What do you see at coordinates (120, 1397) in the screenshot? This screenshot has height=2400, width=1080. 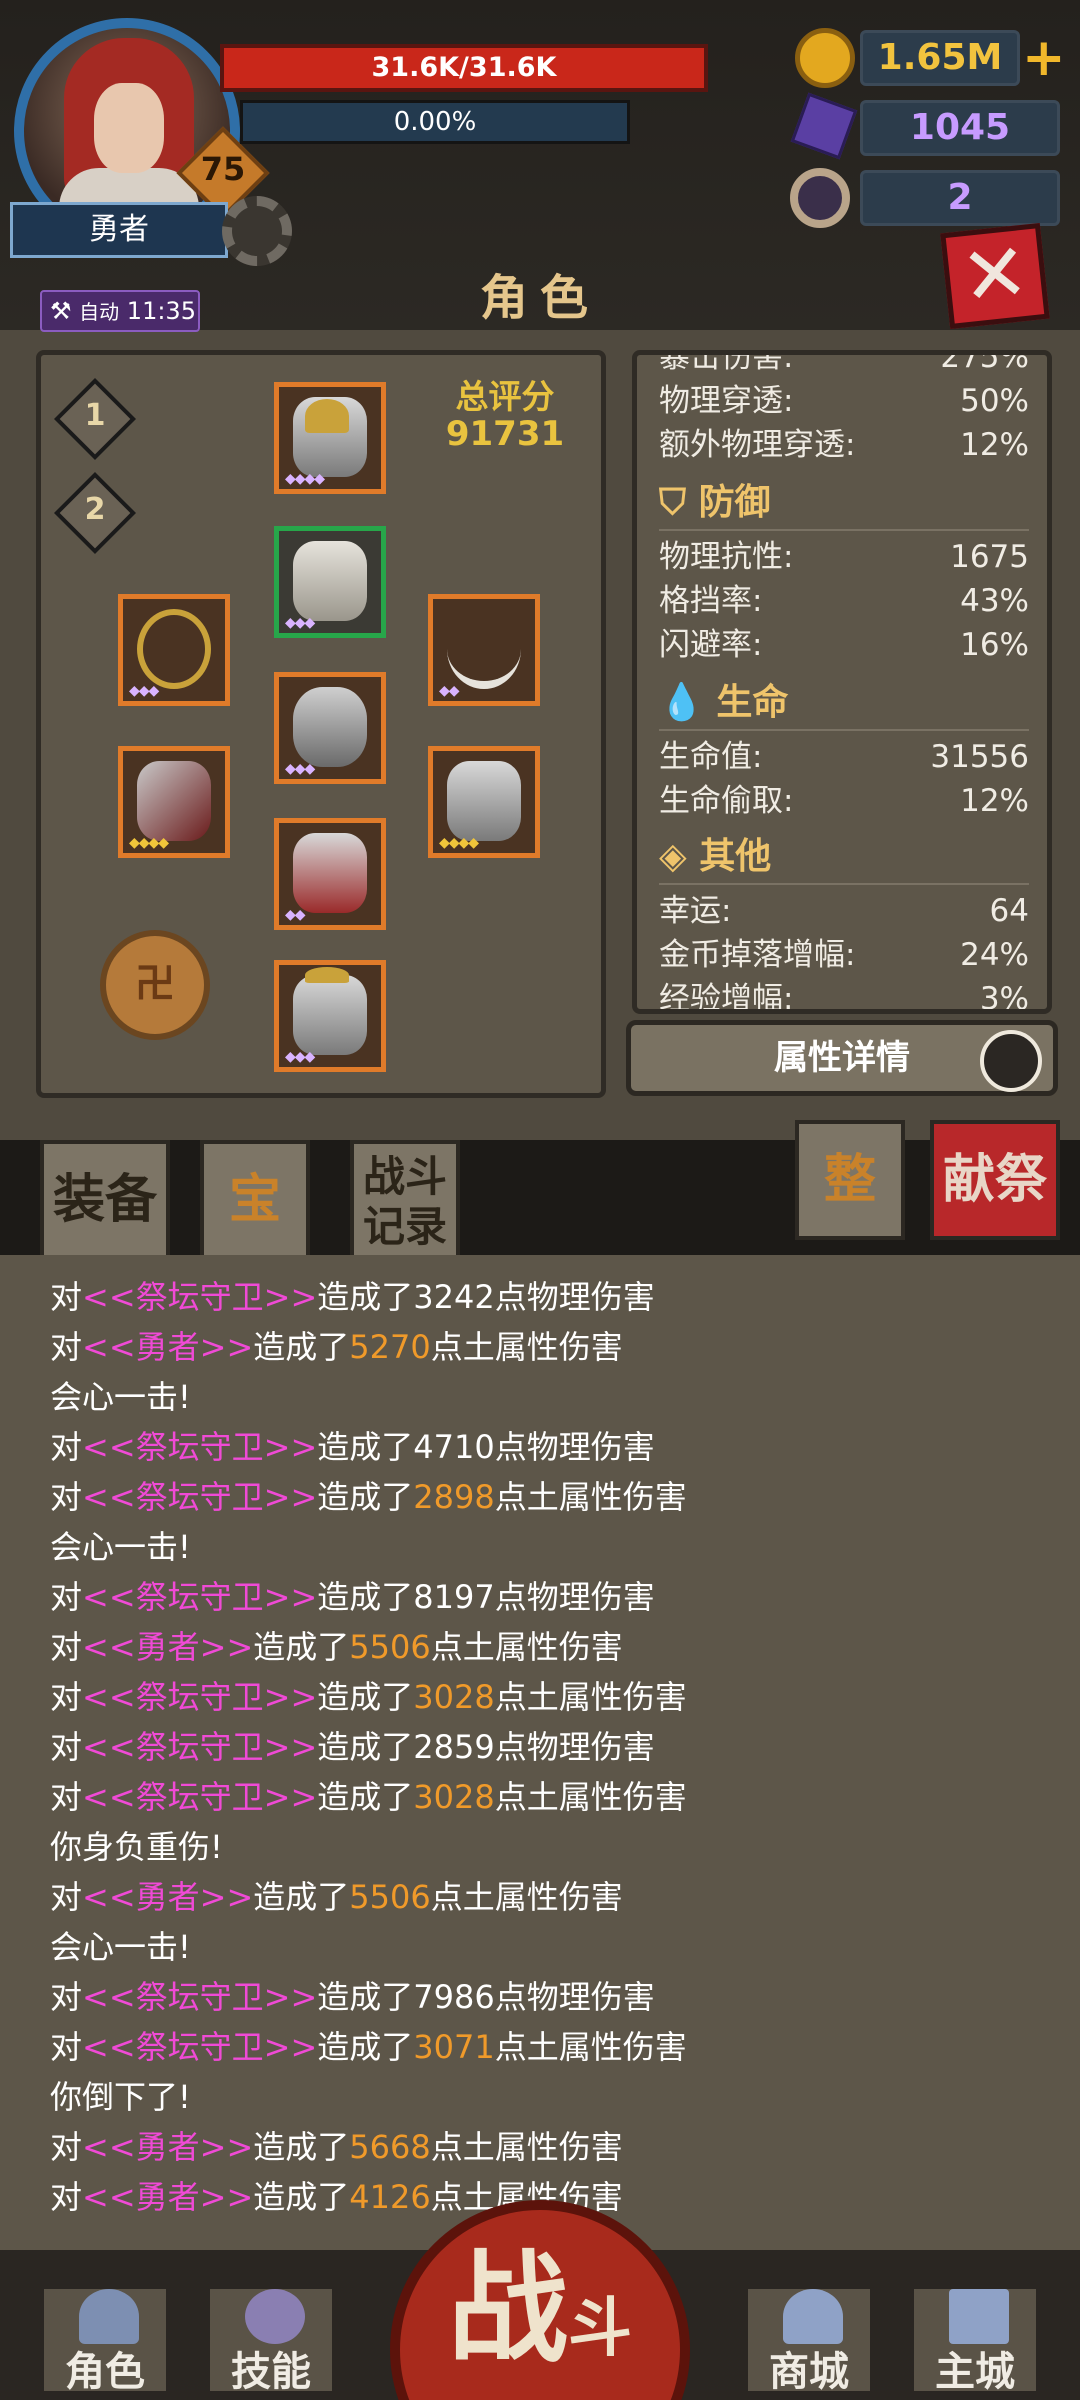 I see `log-prefix: 会心一击!` at bounding box center [120, 1397].